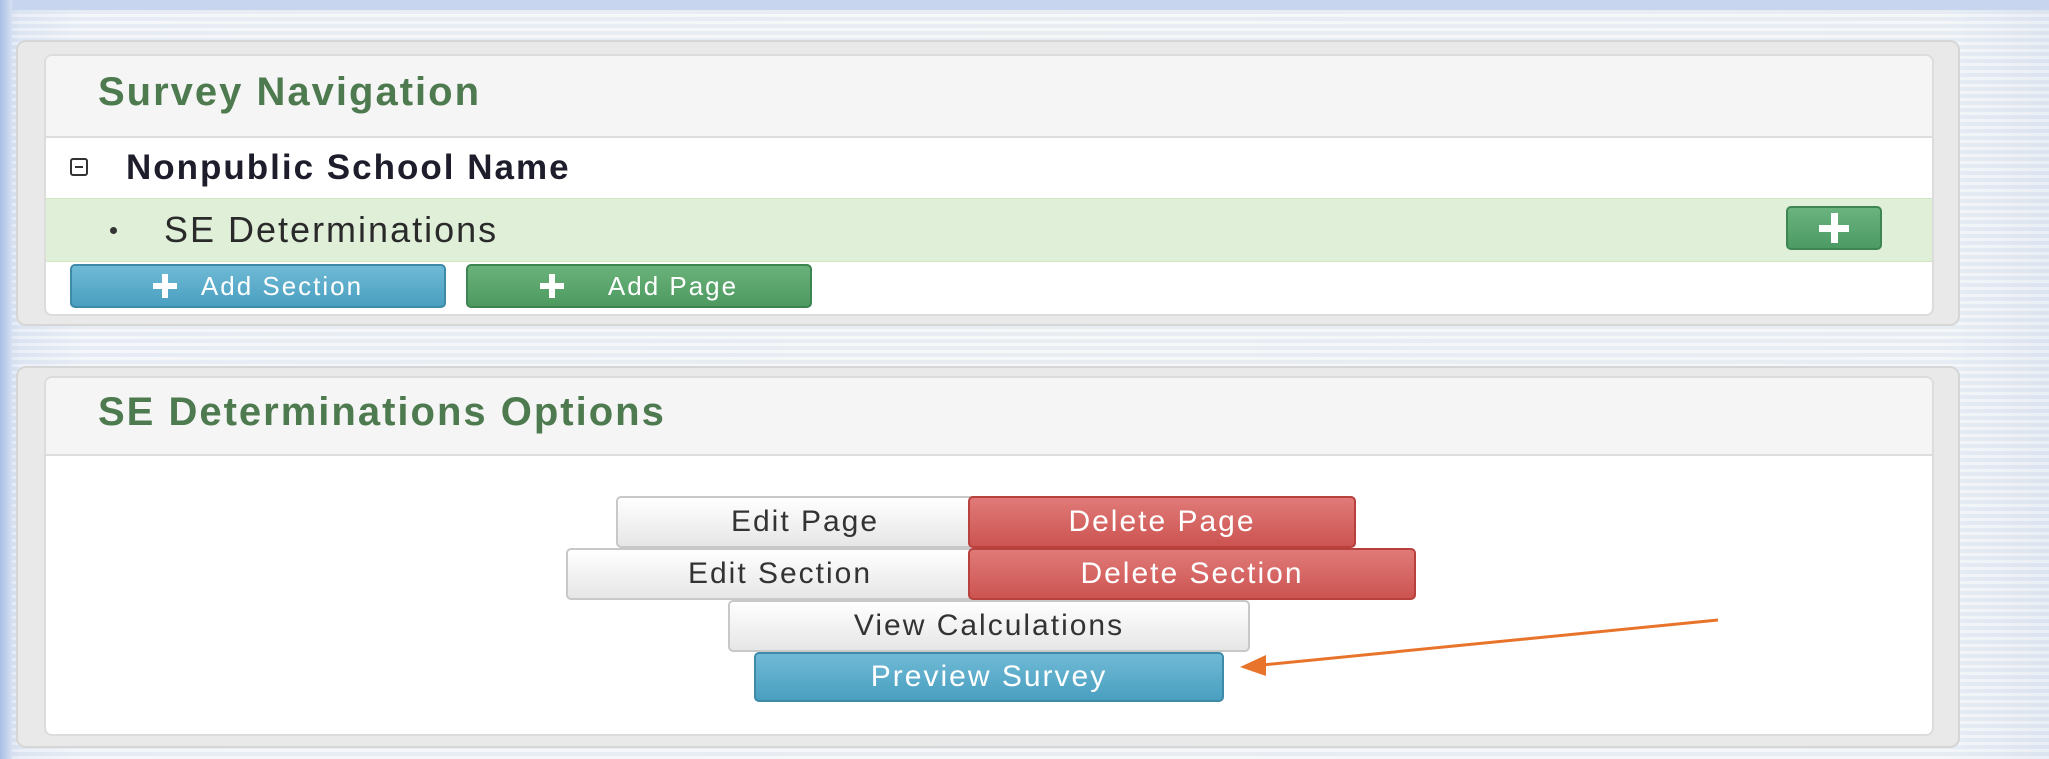 The width and height of the screenshot is (2049, 759). Describe the element at coordinates (1162, 522) in the screenshot. I see `delete-page-button: Delete Page` at that location.